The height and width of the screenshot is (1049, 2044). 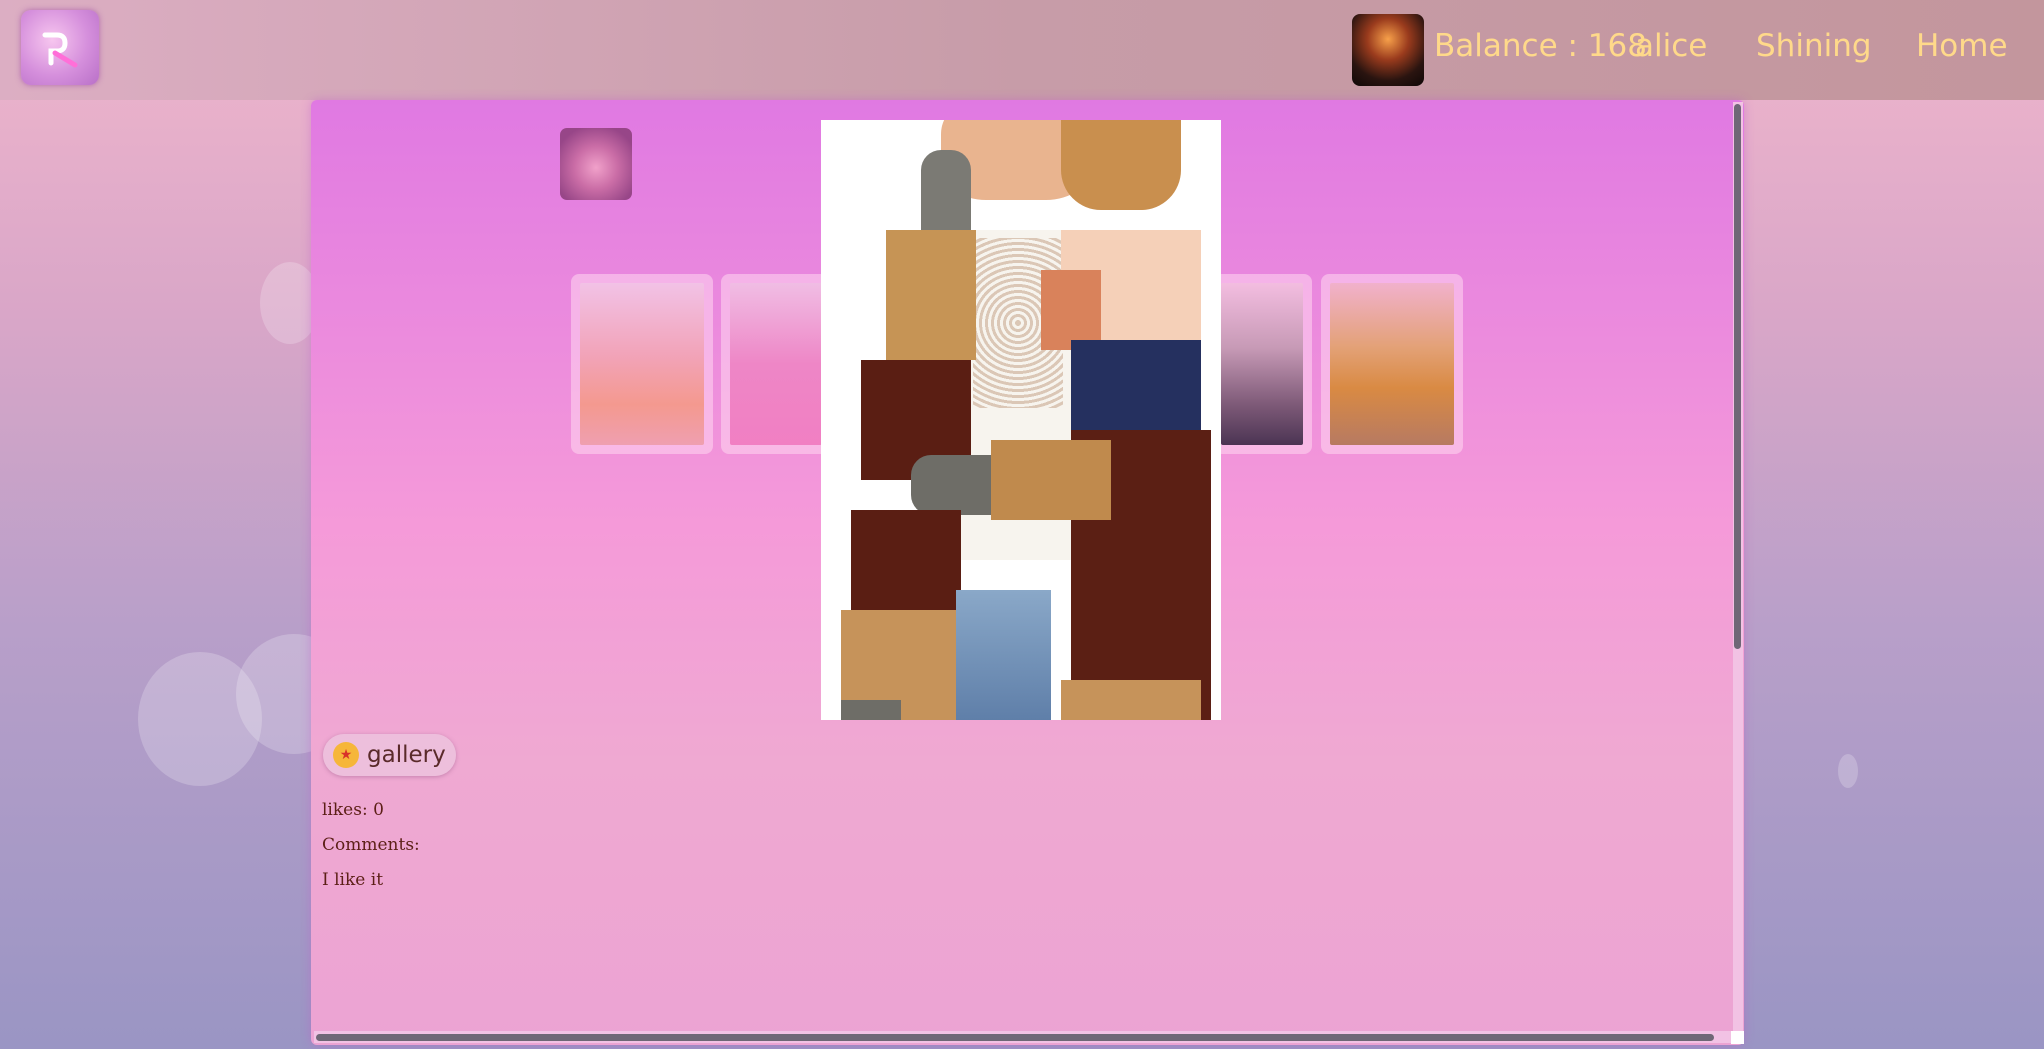 What do you see at coordinates (906, 560) in the screenshot?
I see `stripe-brown-lower` at bounding box center [906, 560].